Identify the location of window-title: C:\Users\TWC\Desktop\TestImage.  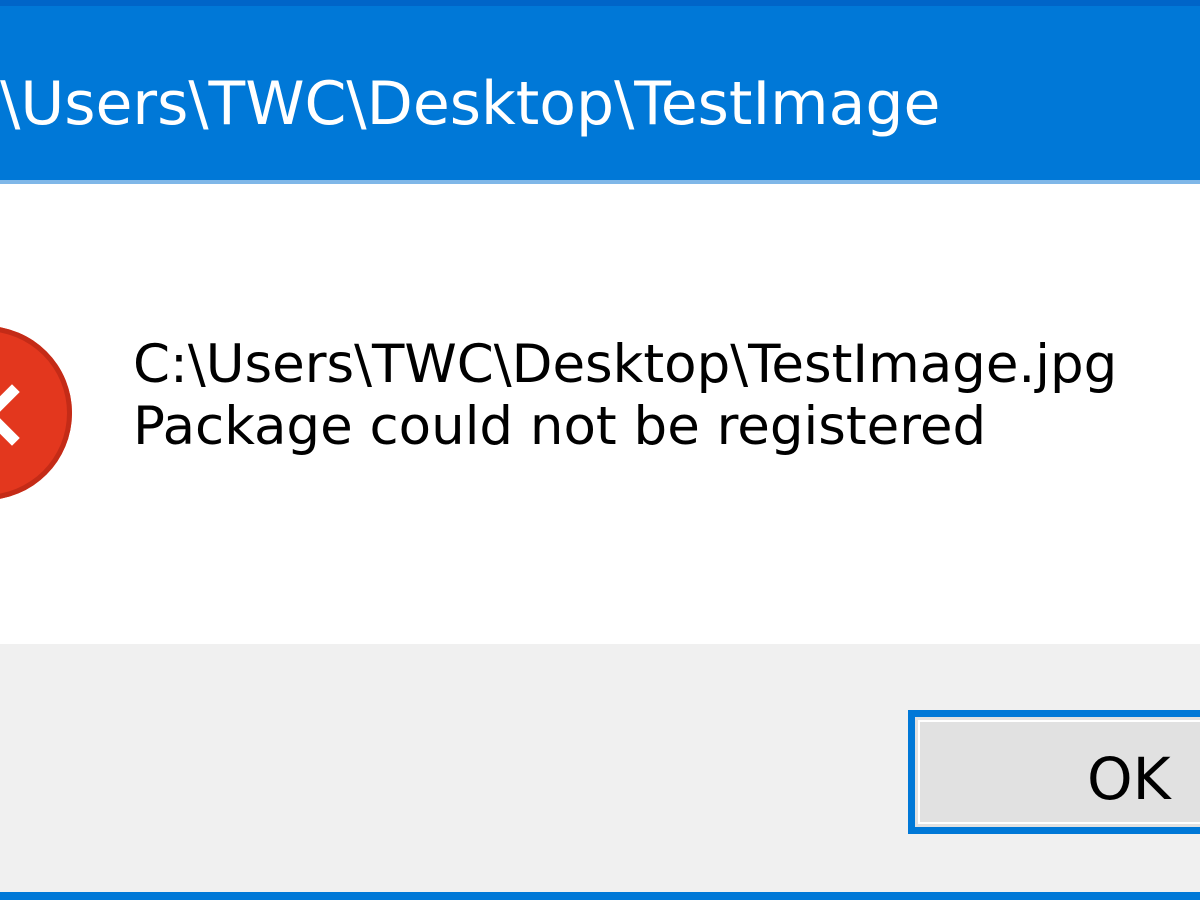
(470, 104).